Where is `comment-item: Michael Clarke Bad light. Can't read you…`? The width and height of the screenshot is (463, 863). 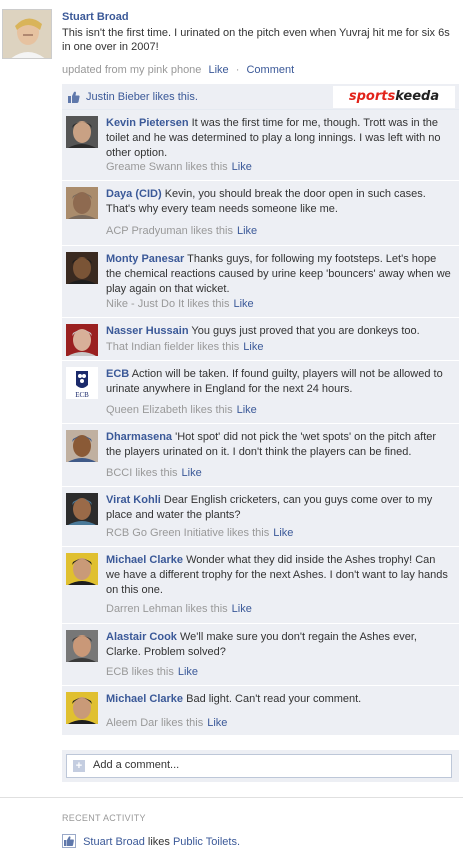
comment-item: Michael Clarke Bad light. Can't read you… is located at coordinates (260, 711).